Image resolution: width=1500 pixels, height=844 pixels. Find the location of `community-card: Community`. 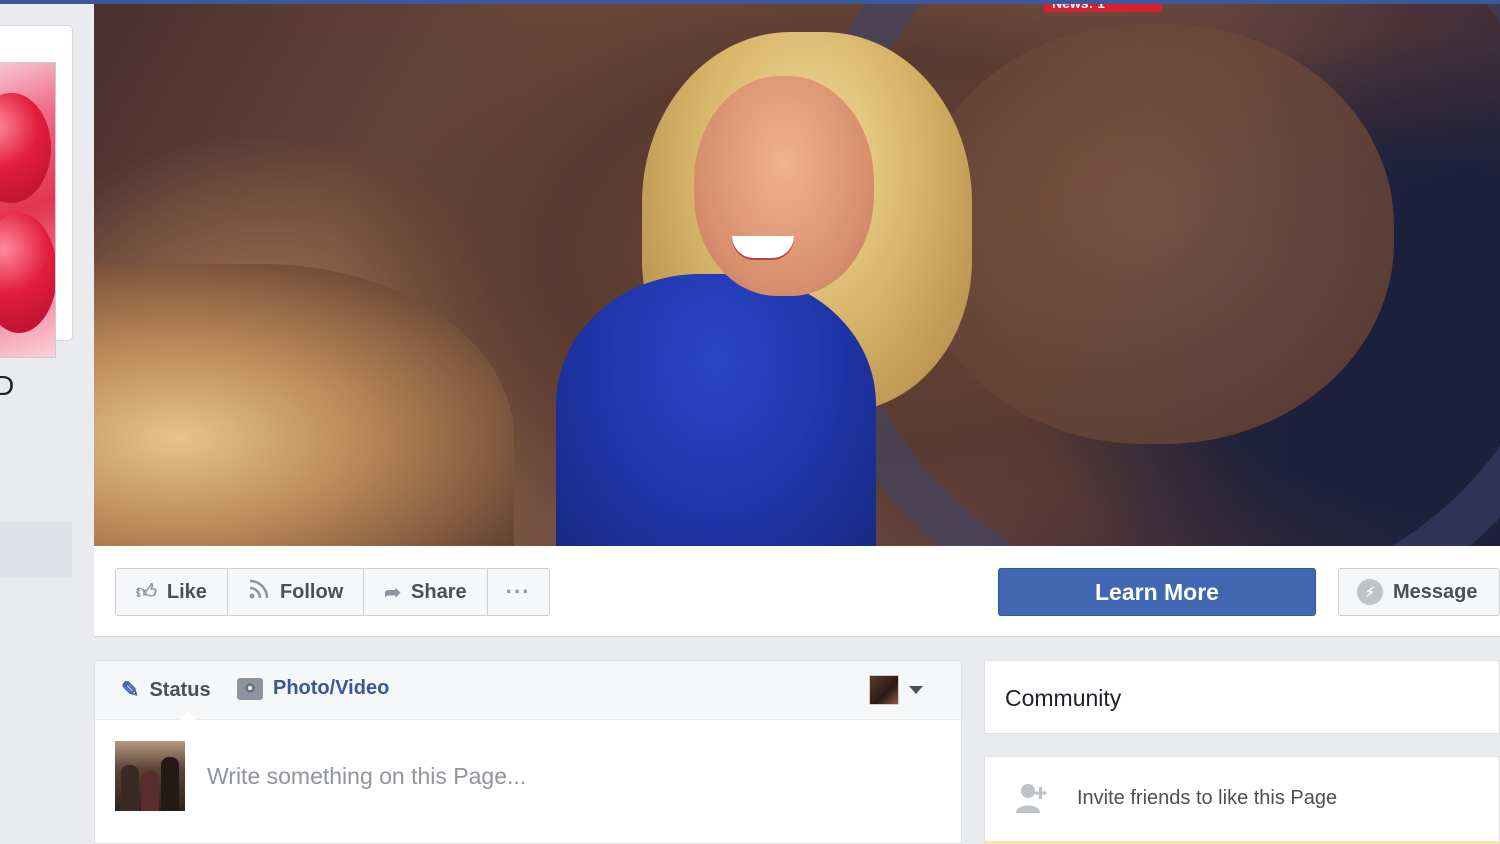

community-card: Community is located at coordinates (1242, 697).